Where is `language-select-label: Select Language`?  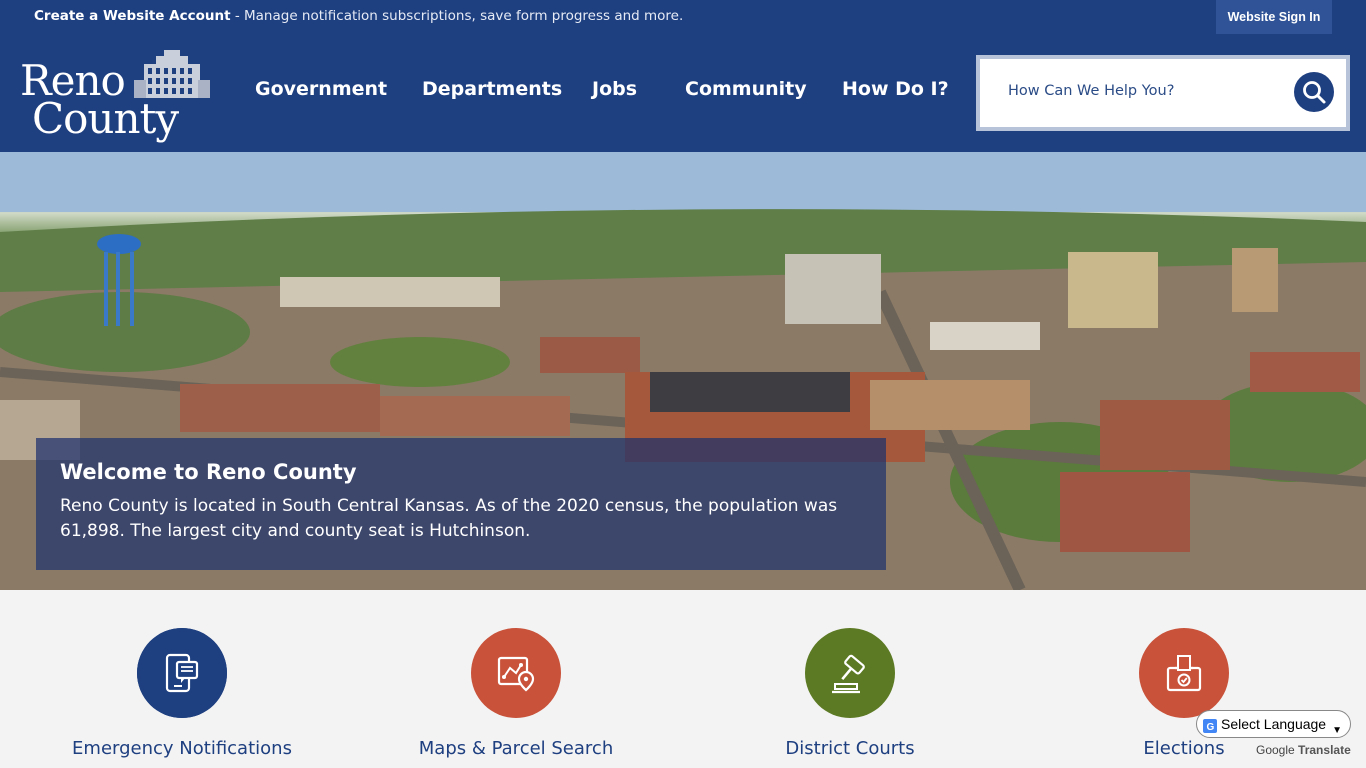 language-select-label: Select Language is located at coordinates (1273, 724).